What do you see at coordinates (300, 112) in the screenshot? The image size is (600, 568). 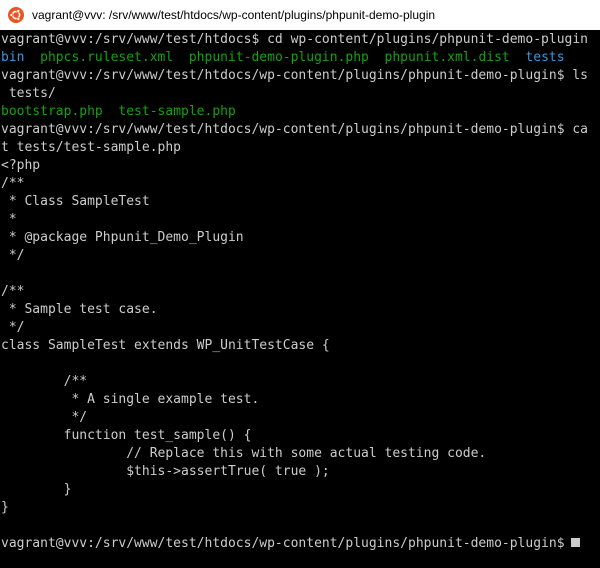 I see `ls-output-line: bootstrap.php test-sample.php` at bounding box center [300, 112].